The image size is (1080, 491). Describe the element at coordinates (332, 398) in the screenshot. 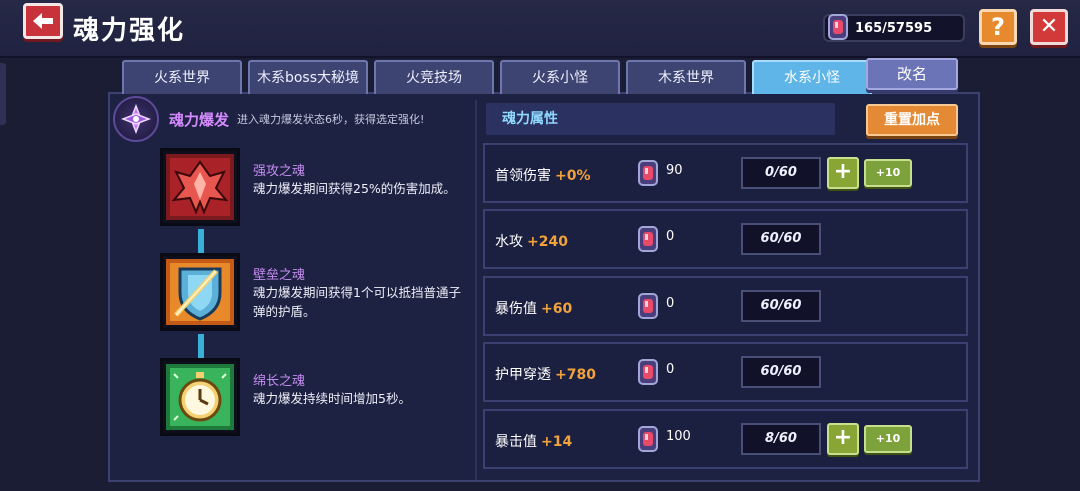

I see `soul-desc-endurance: 魂力爆发持续时间增加5秒。` at that location.